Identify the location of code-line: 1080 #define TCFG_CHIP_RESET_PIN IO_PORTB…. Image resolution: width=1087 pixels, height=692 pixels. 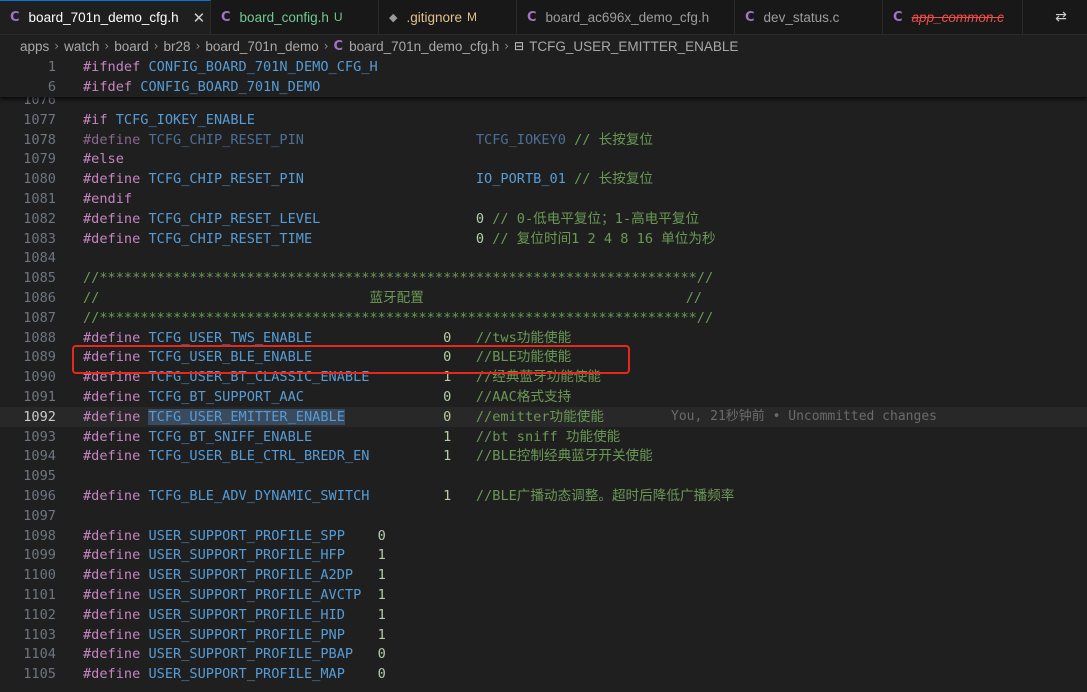
(543, 179).